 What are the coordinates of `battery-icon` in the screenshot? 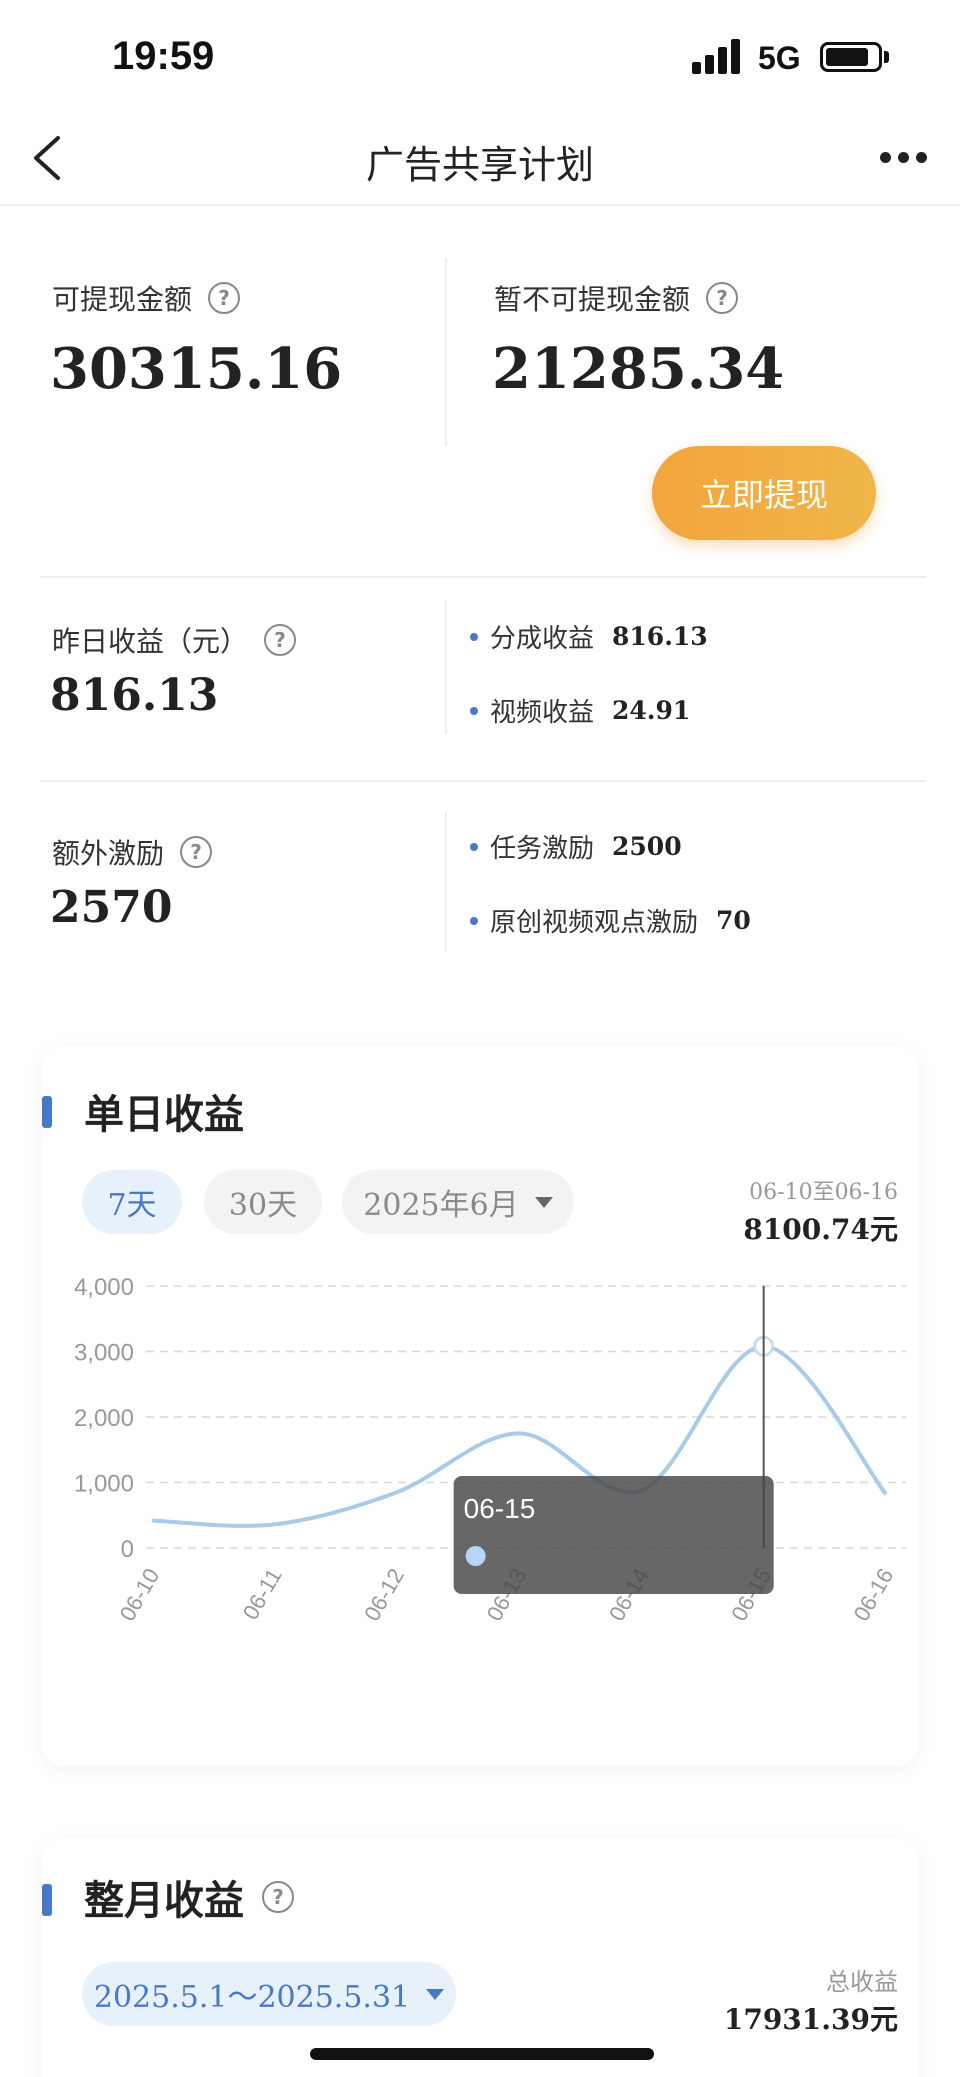 It's located at (851, 57).